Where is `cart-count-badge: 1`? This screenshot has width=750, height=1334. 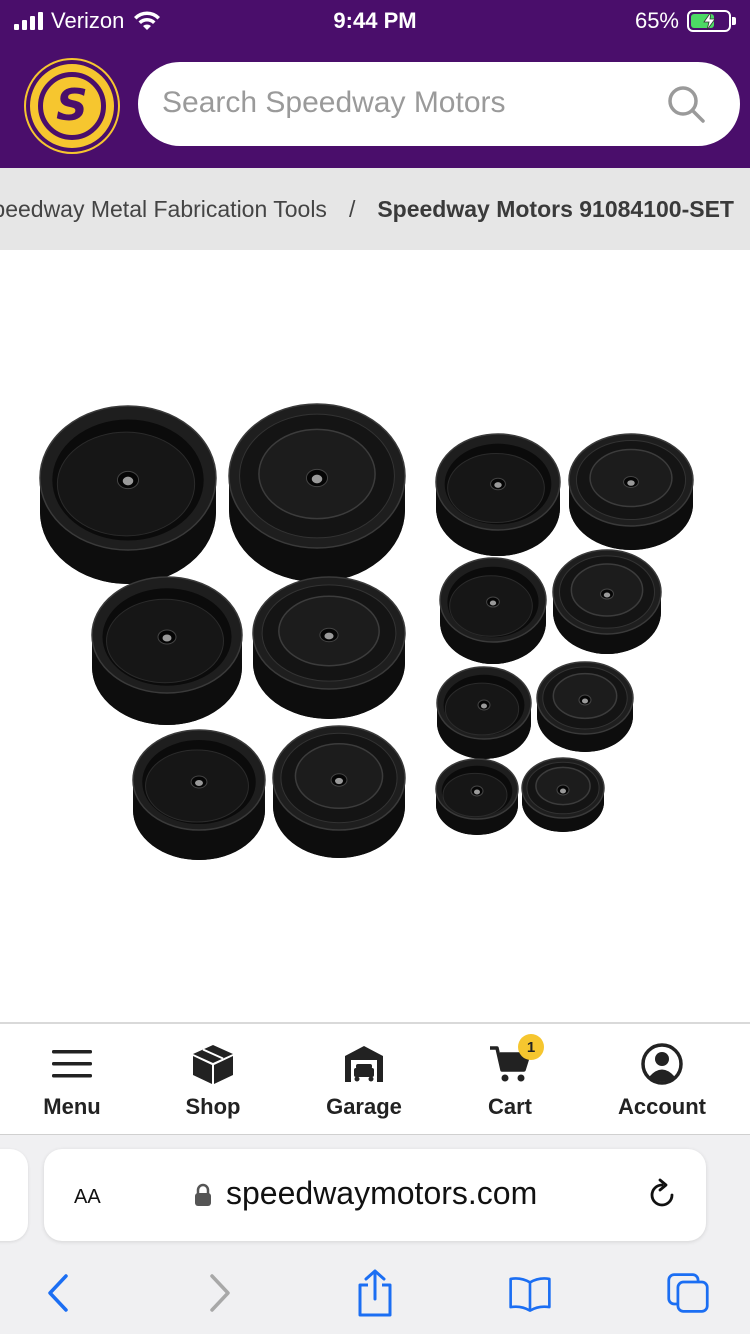 cart-count-badge: 1 is located at coordinates (531, 1047).